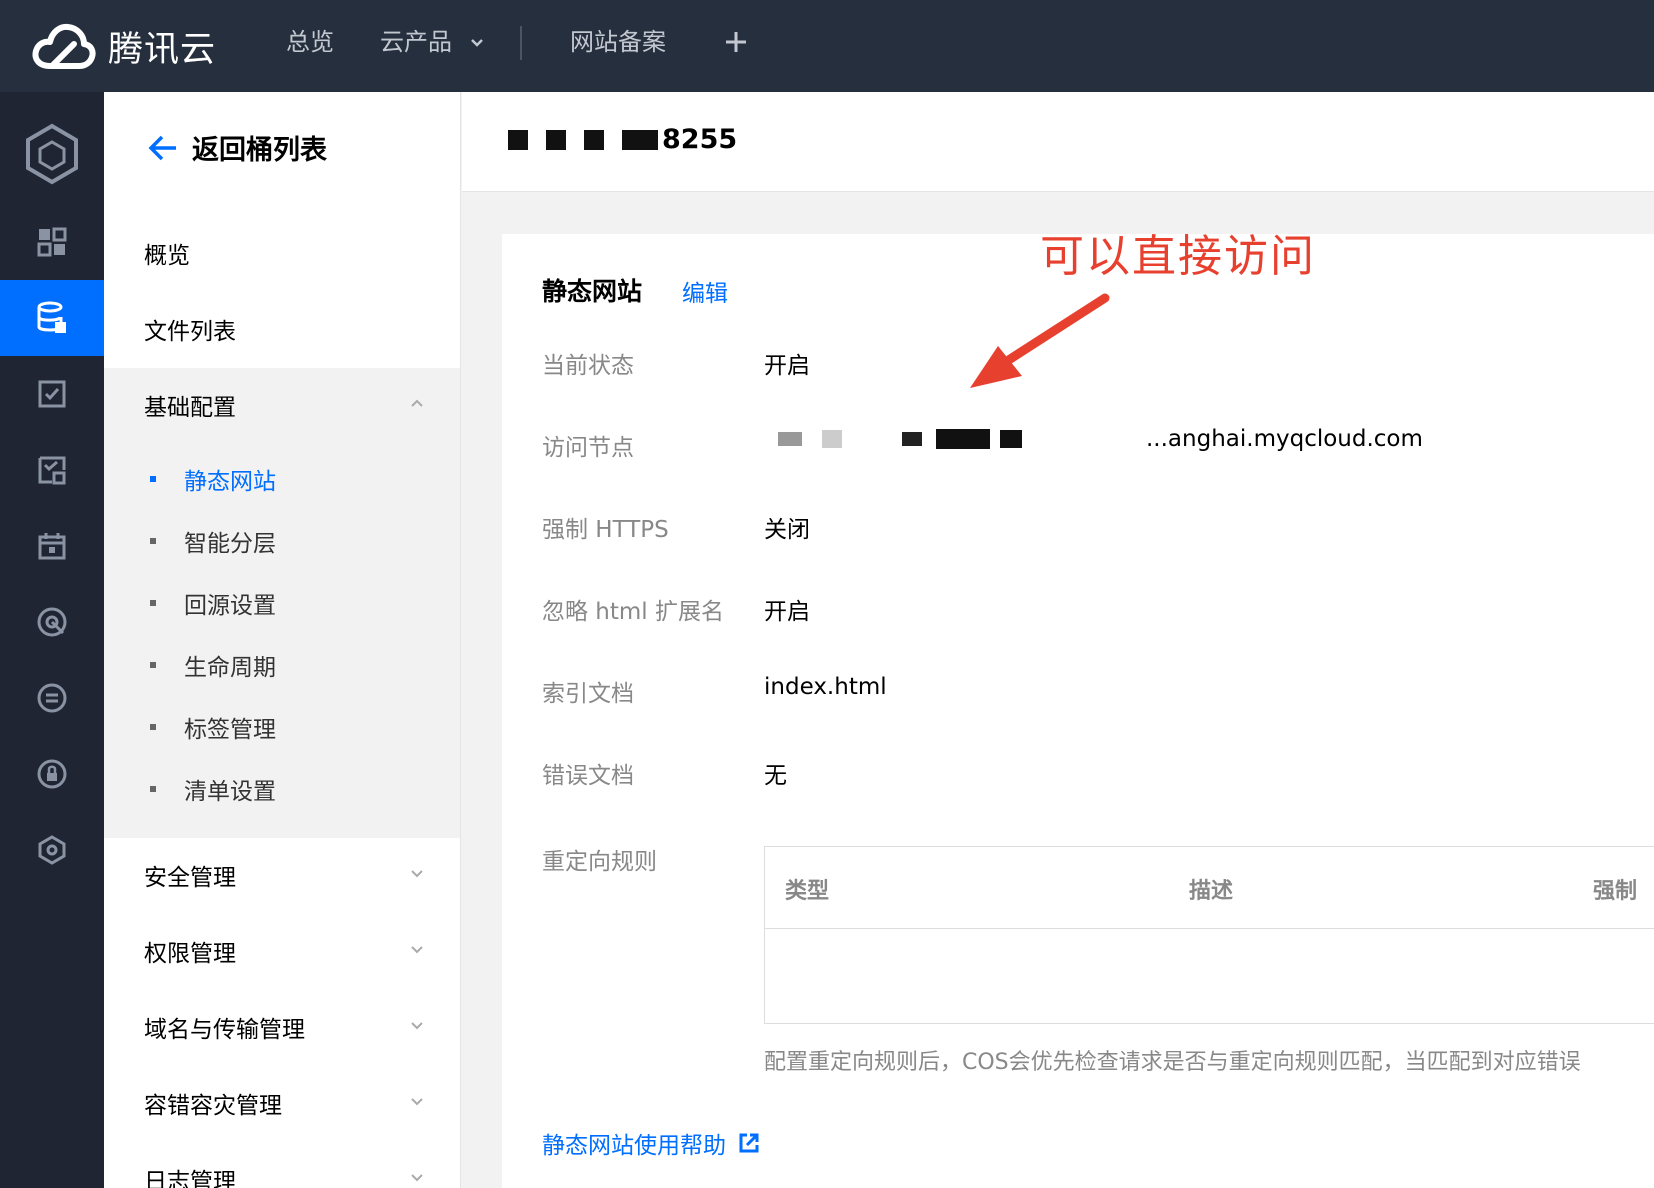  What do you see at coordinates (259, 150) in the screenshot?
I see `back-label: 返回桶列表` at bounding box center [259, 150].